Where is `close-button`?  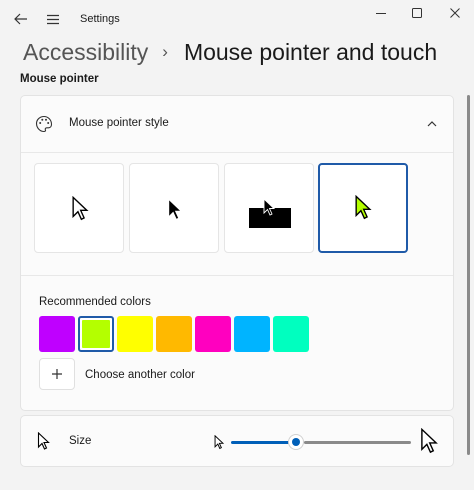
close-button is located at coordinates (455, 13).